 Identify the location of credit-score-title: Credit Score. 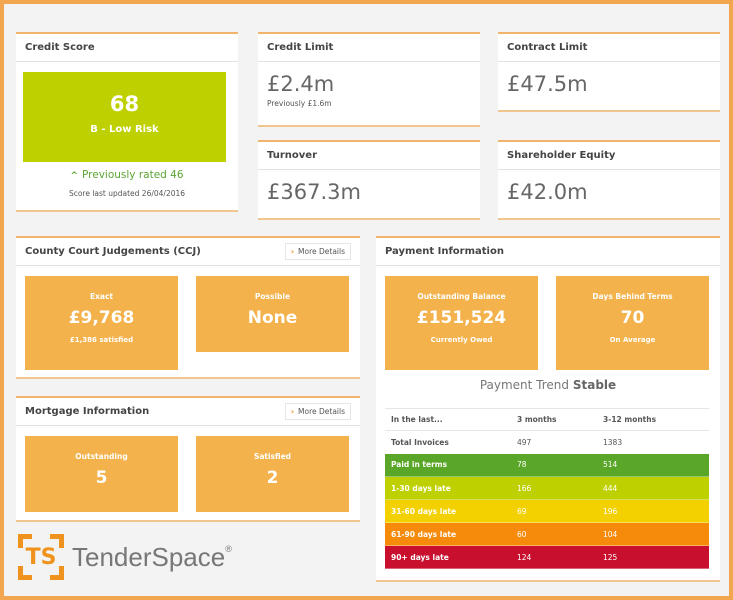
(60, 47).